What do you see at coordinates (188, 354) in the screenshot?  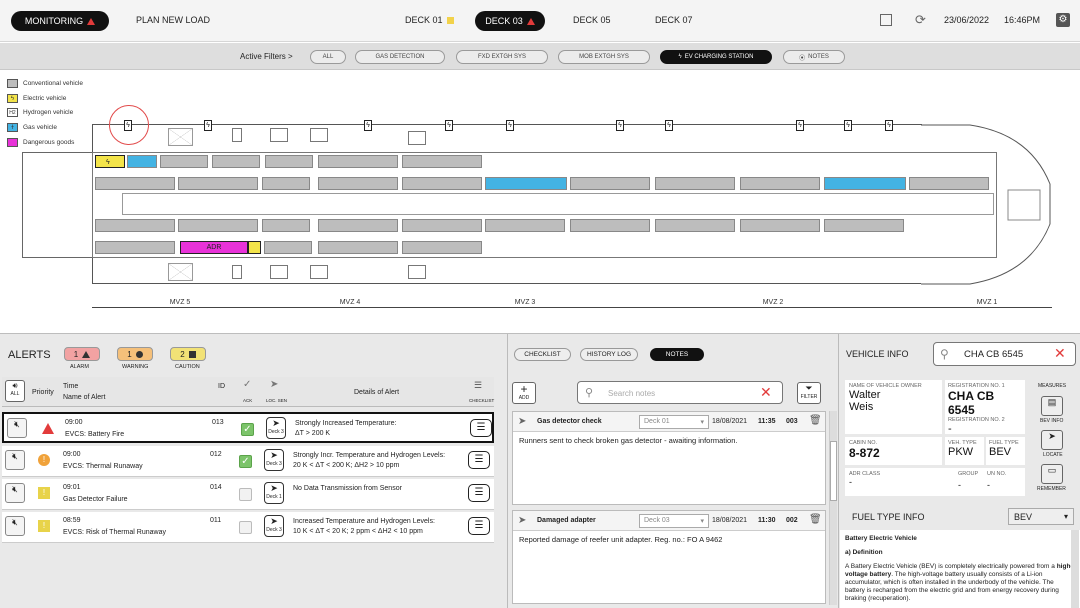 I see `caution-badge: 2` at bounding box center [188, 354].